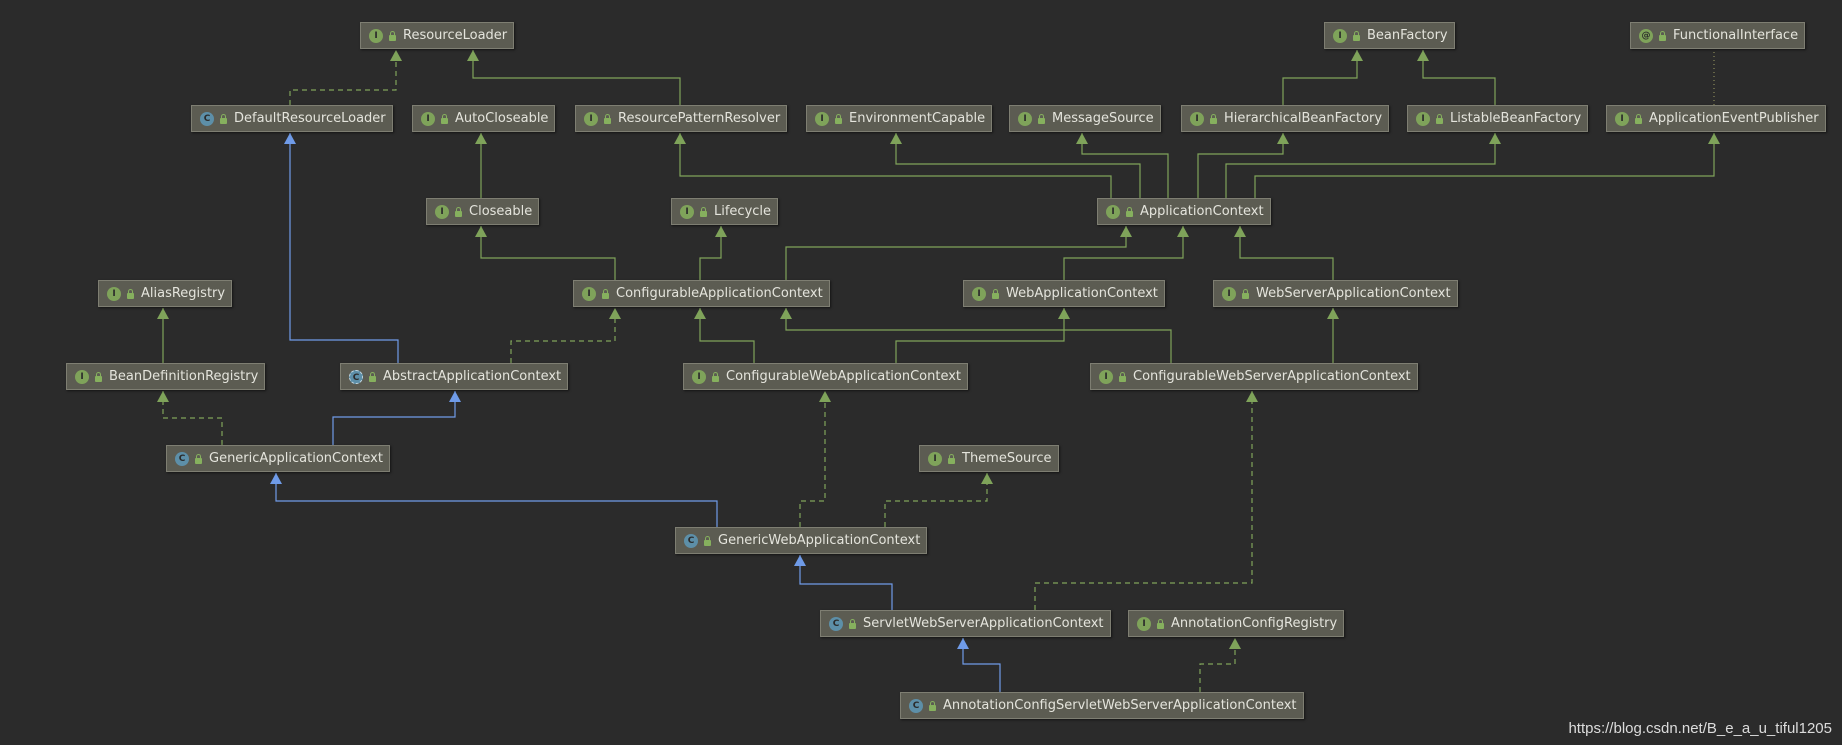 Image resolution: width=1842 pixels, height=745 pixels. I want to click on node-theme-source: I ThemeSource, so click(989, 458).